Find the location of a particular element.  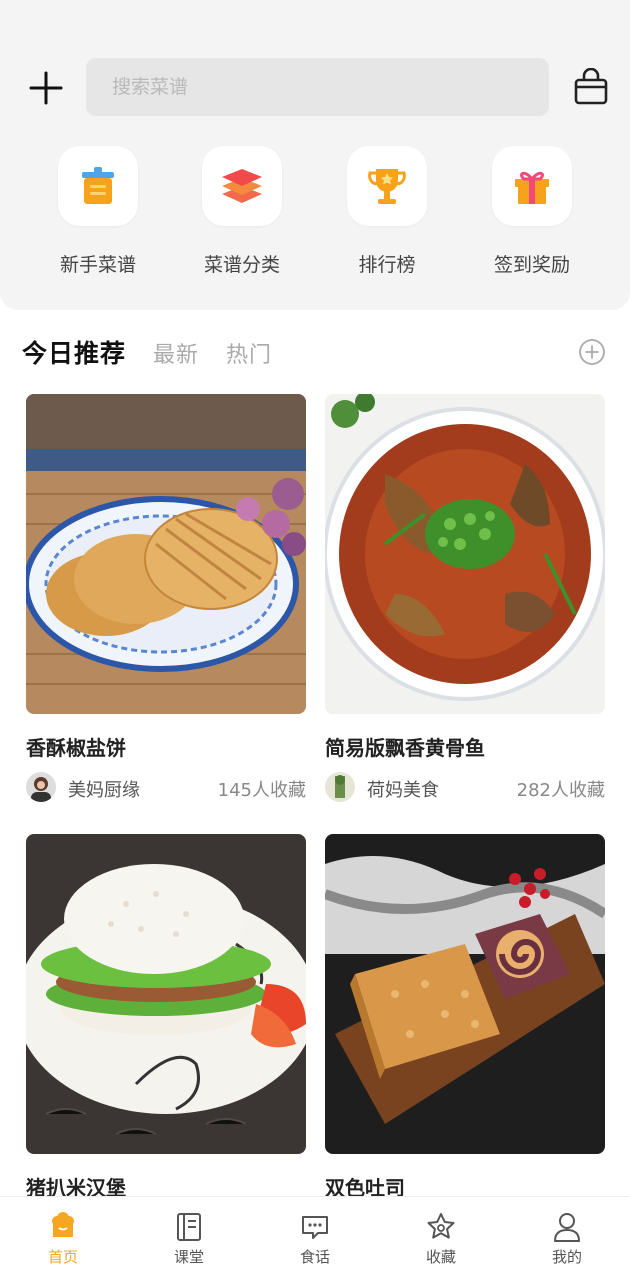

add-circle-icon is located at coordinates (592, 352).